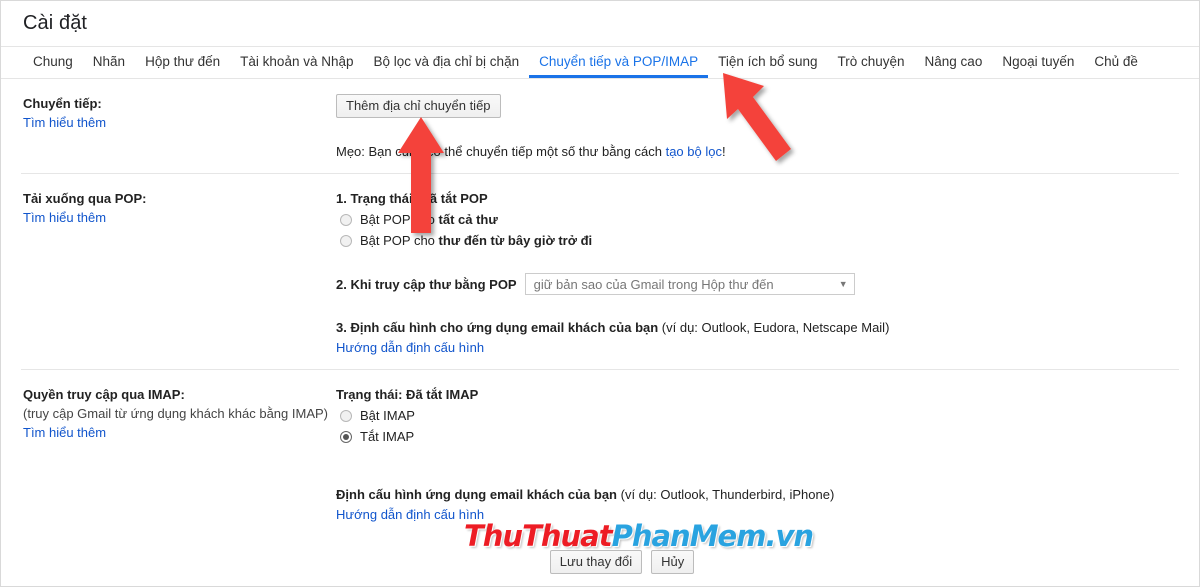 The height and width of the screenshot is (588, 1200). I want to click on tab-4: Bộ lọc và địa chỉ bị chặn, so click(447, 62).